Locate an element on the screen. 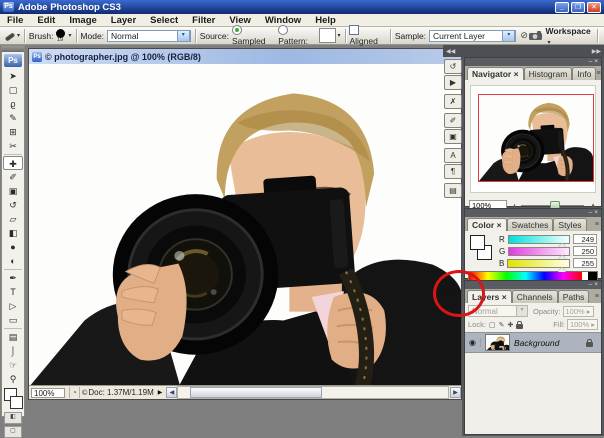 This screenshot has width=604, height=438. menu-select: Select is located at coordinates (164, 20).